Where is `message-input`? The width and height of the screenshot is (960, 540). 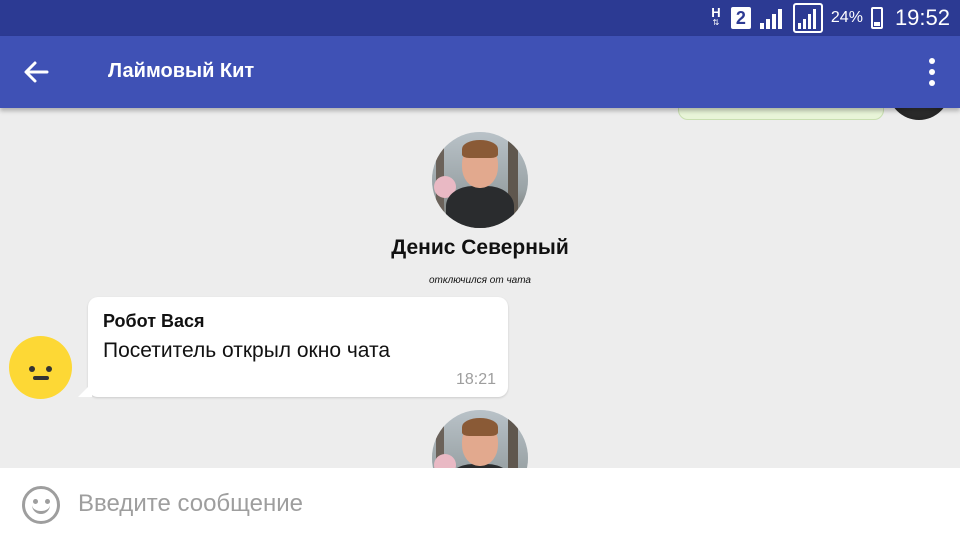
message-input is located at coordinates (508, 504).